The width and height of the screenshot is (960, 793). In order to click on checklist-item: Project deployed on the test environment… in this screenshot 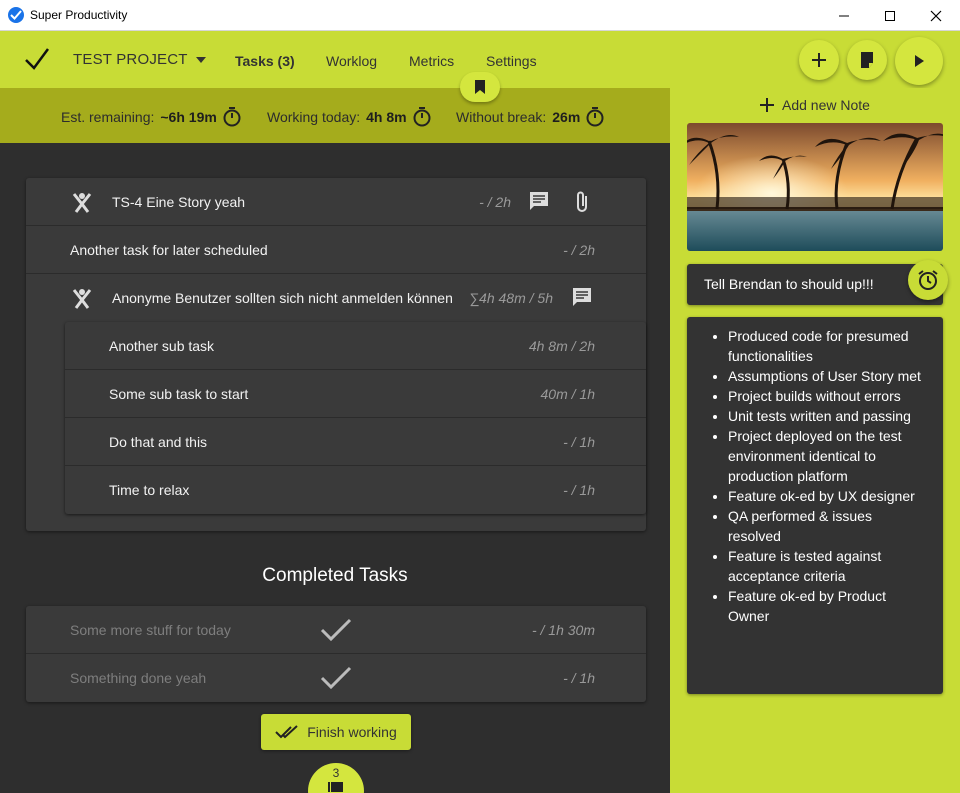, I will do `click(825, 456)`.